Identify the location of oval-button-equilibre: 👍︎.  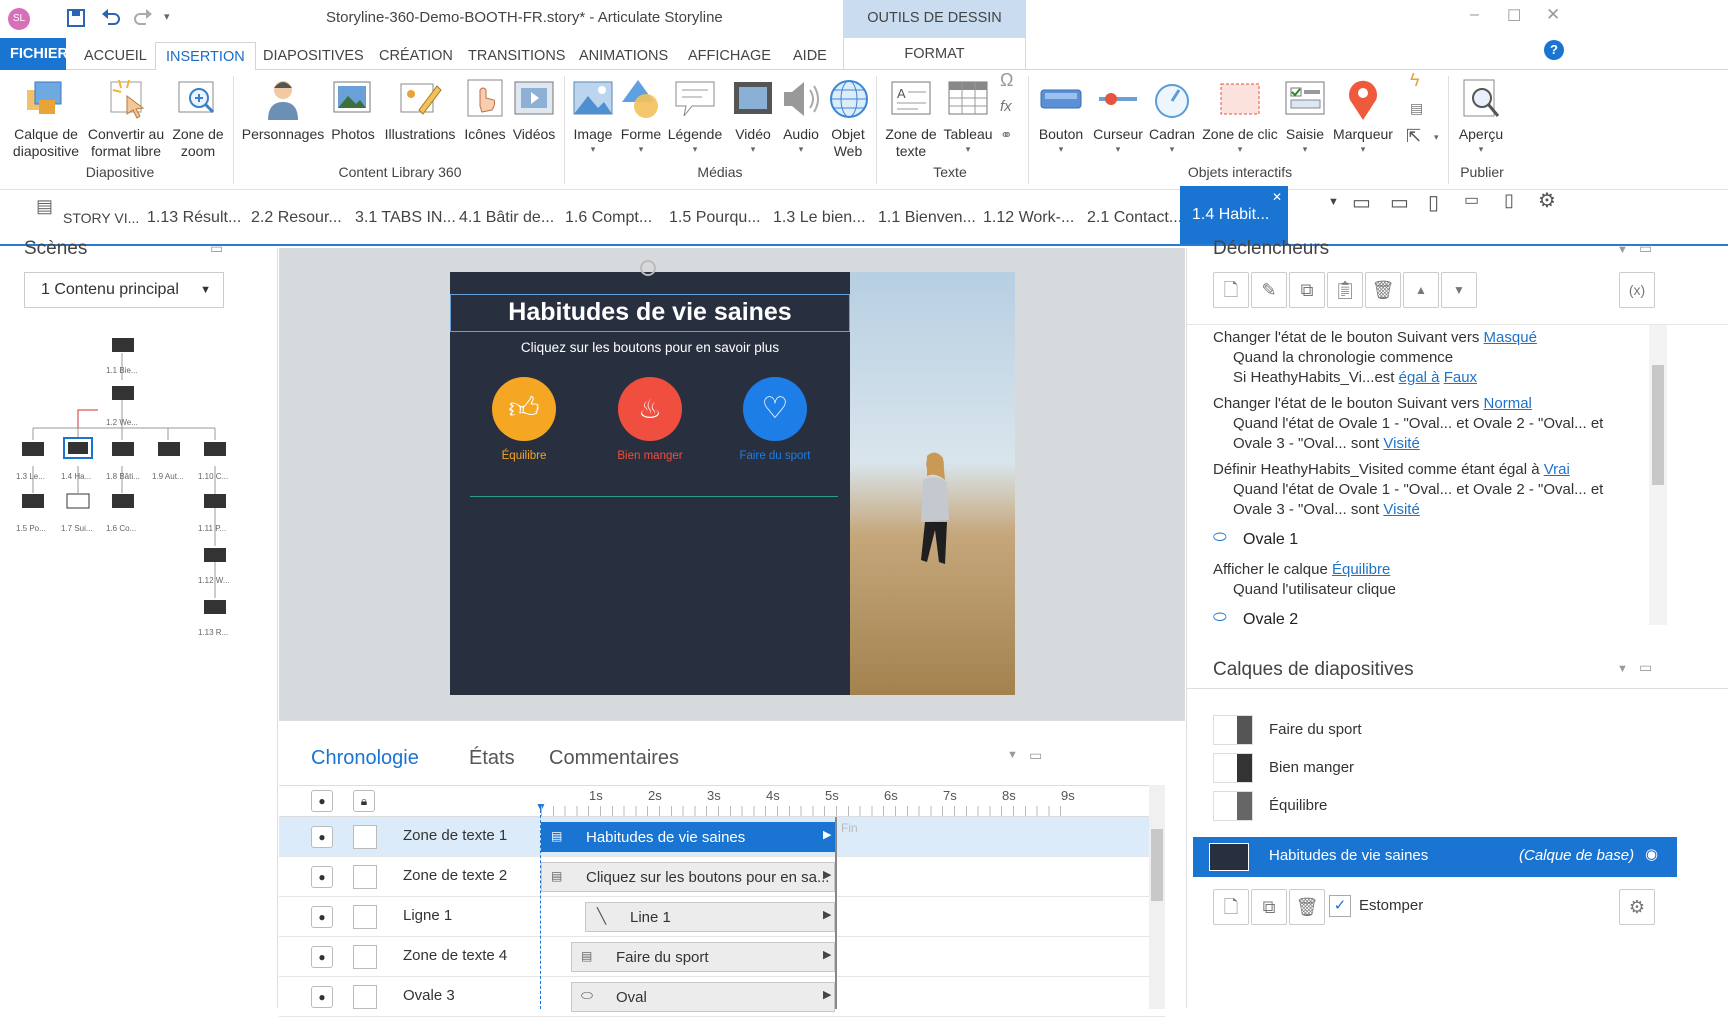
(524, 409).